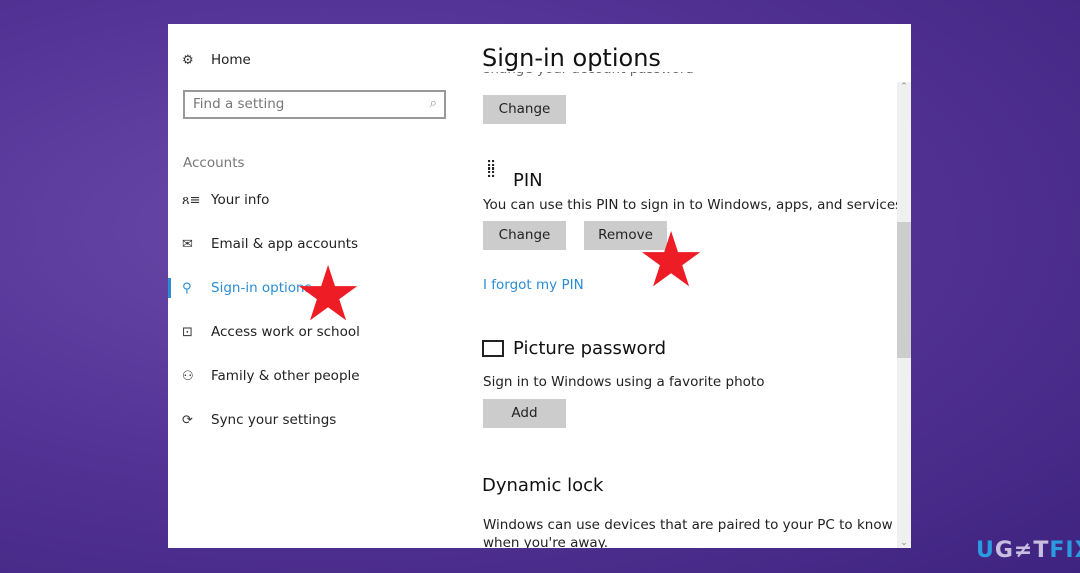 The image size is (1080, 573). Describe the element at coordinates (904, 87) in the screenshot. I see `scroll-up-icon: ⌃` at that location.